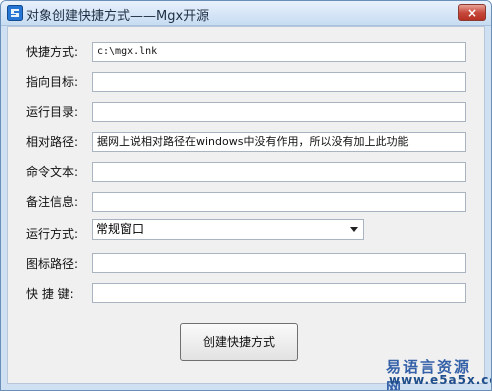 This screenshot has height=391, width=492. What do you see at coordinates (52, 142) in the screenshot?
I see `relative-path-label: 相对路径:` at bounding box center [52, 142].